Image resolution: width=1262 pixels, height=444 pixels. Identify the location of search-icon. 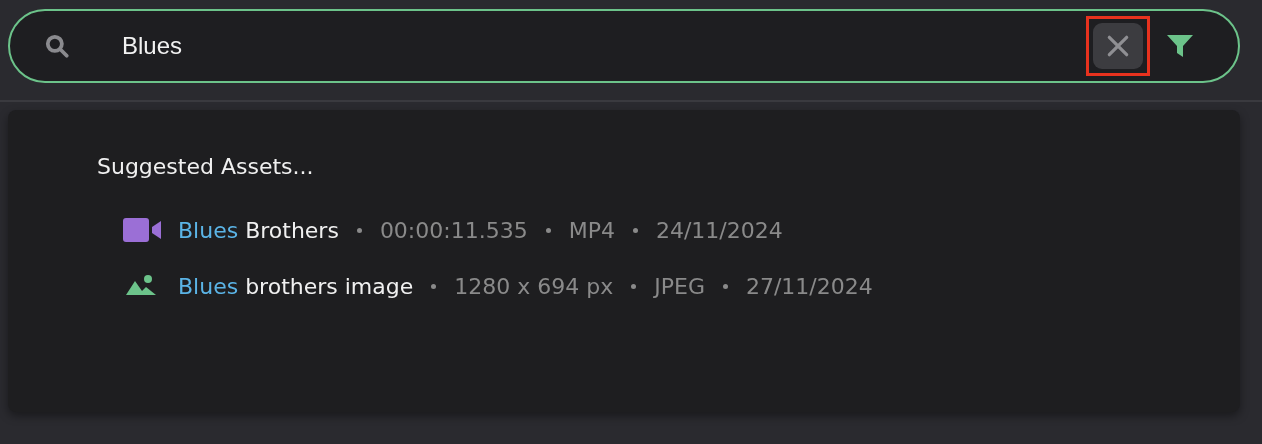
(57, 46).